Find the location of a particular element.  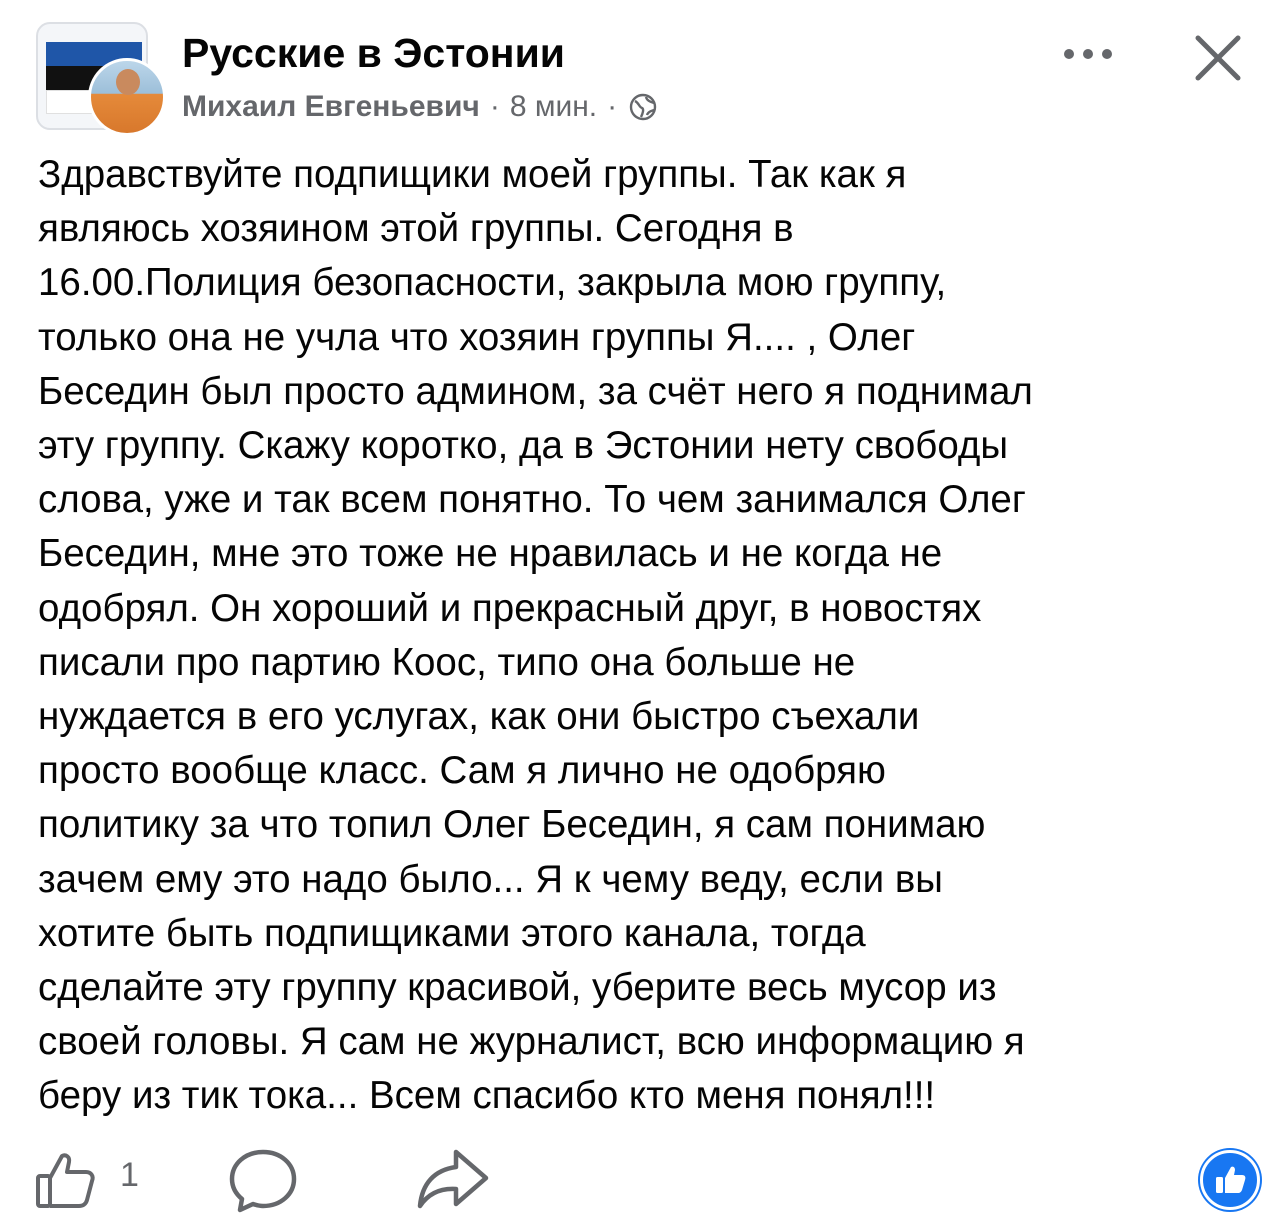

share-icon is located at coordinates (452, 1179).